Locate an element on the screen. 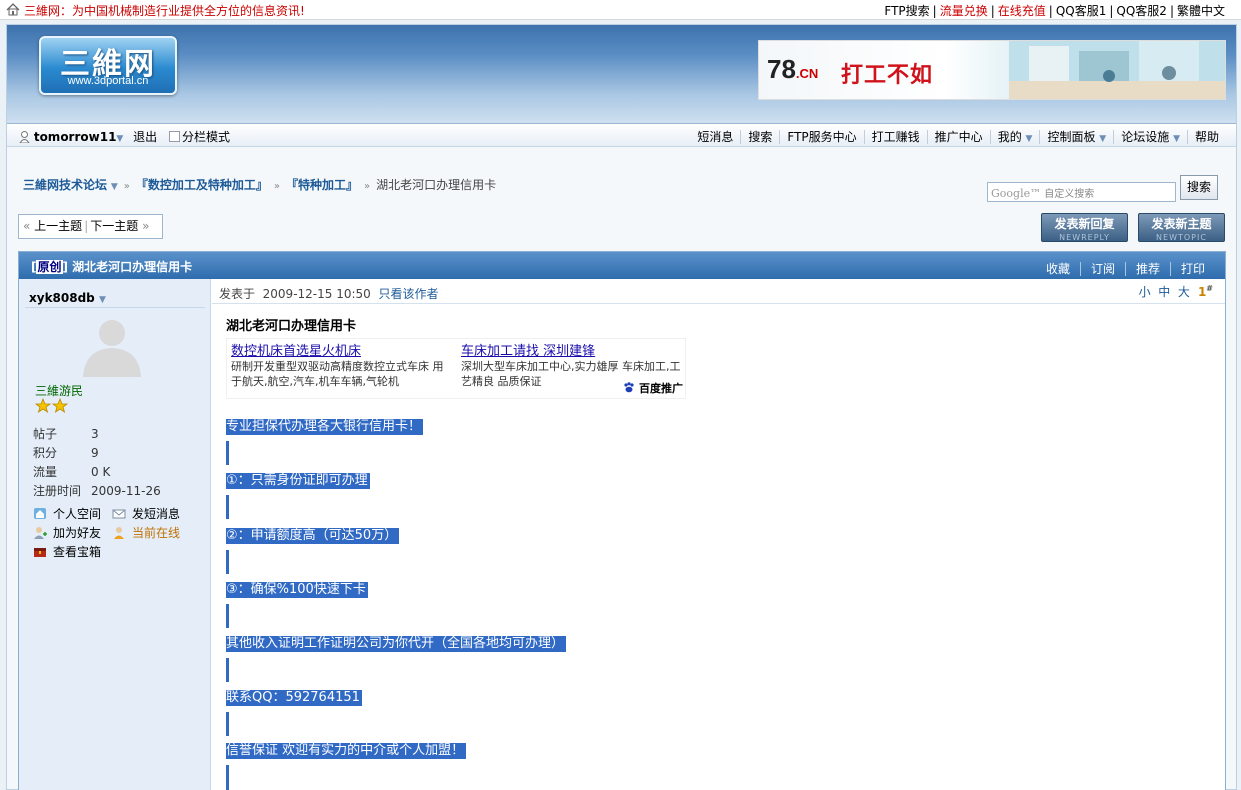  ftp-search-link: FTP搜索 is located at coordinates (906, 11).